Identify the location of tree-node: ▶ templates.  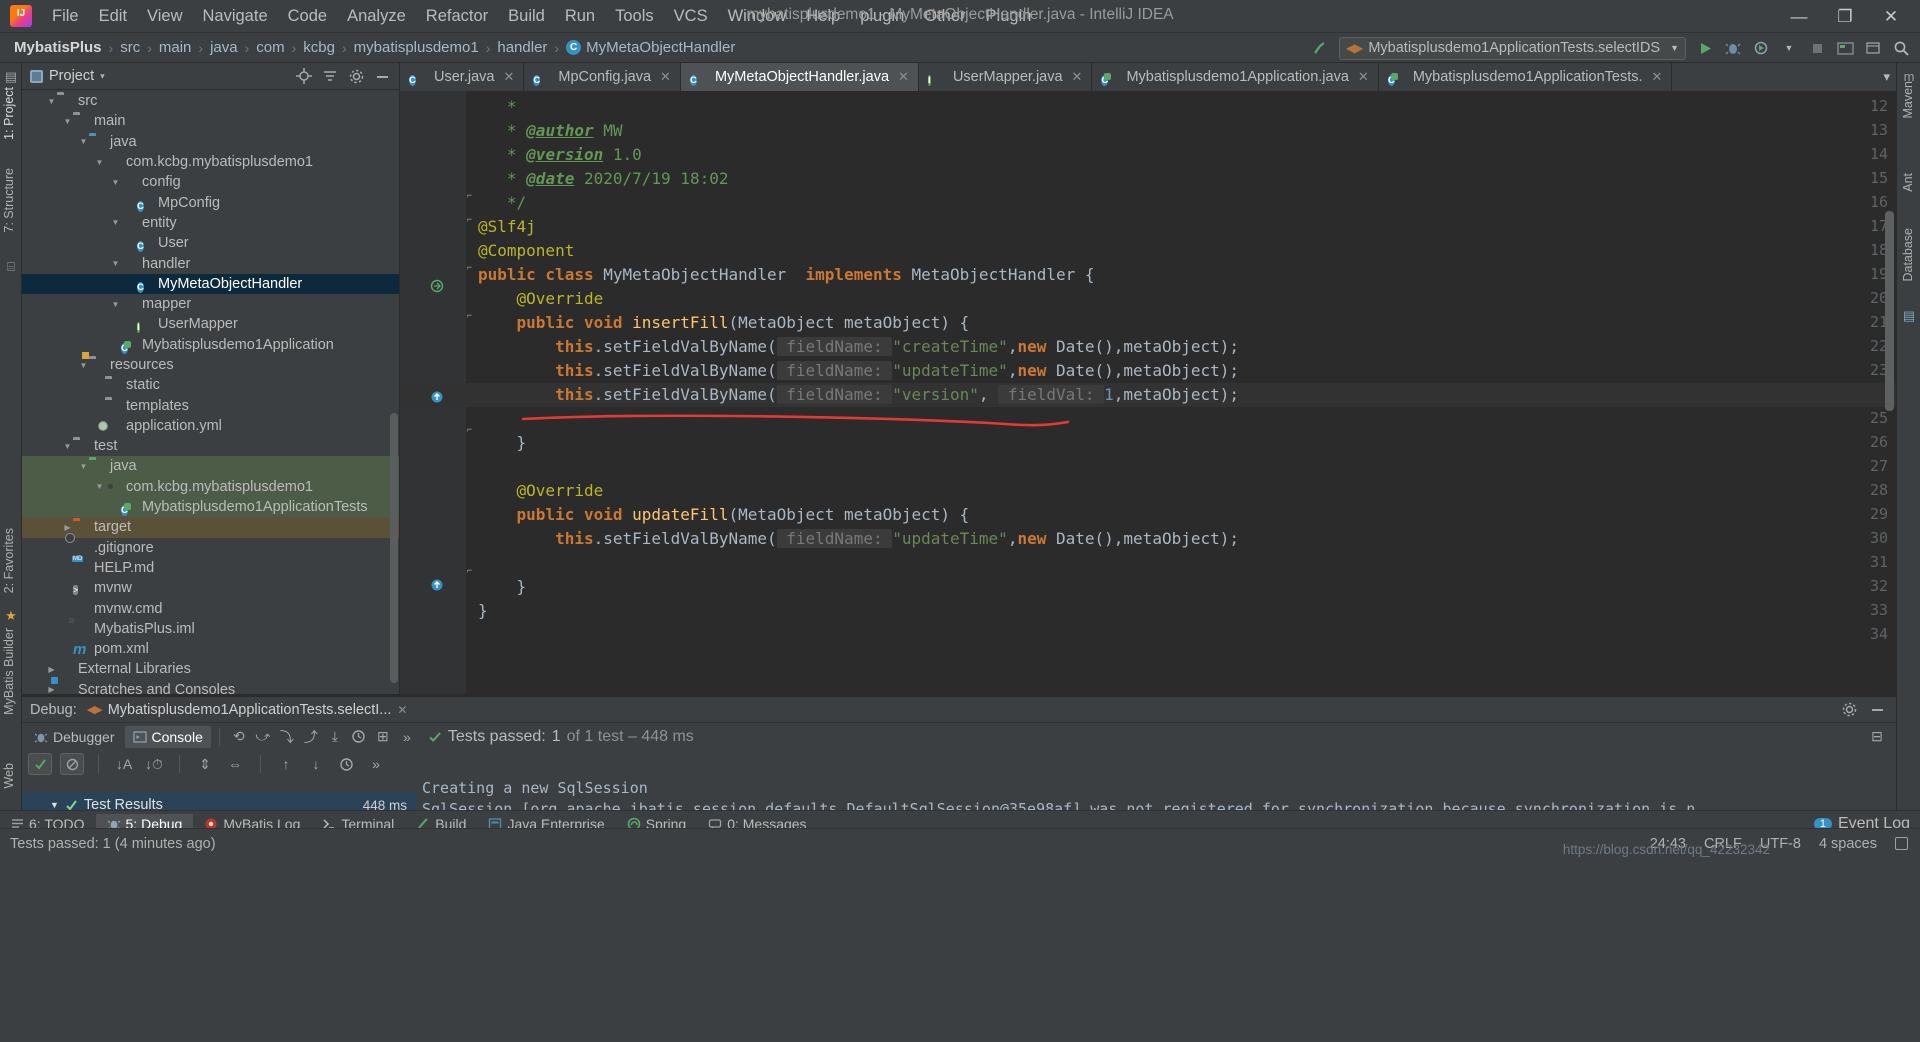
(210, 405).